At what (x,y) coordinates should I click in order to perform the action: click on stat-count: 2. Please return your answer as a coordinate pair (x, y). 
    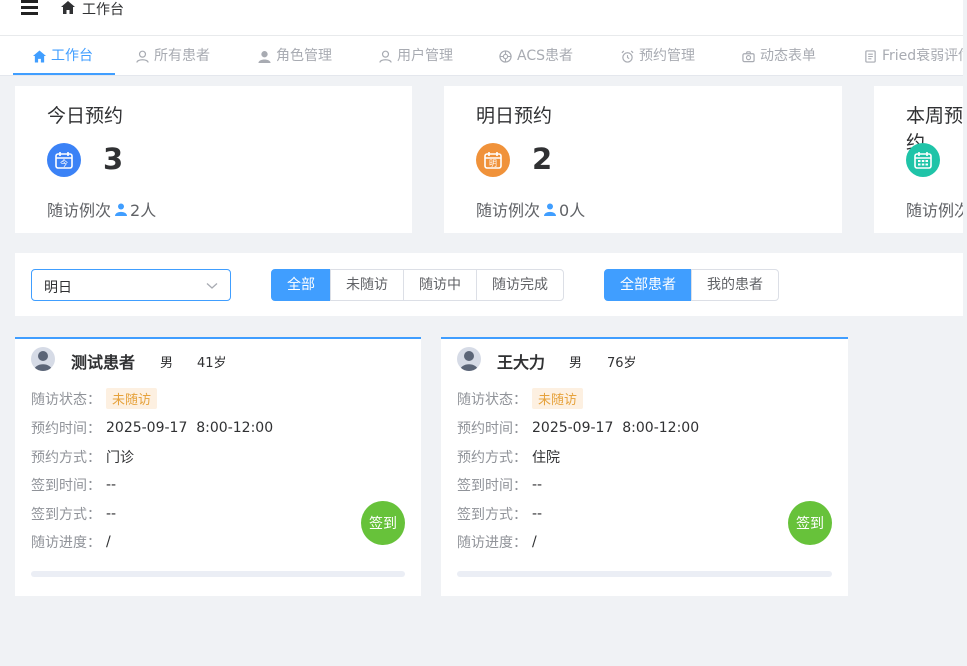
    Looking at the image, I should click on (542, 159).